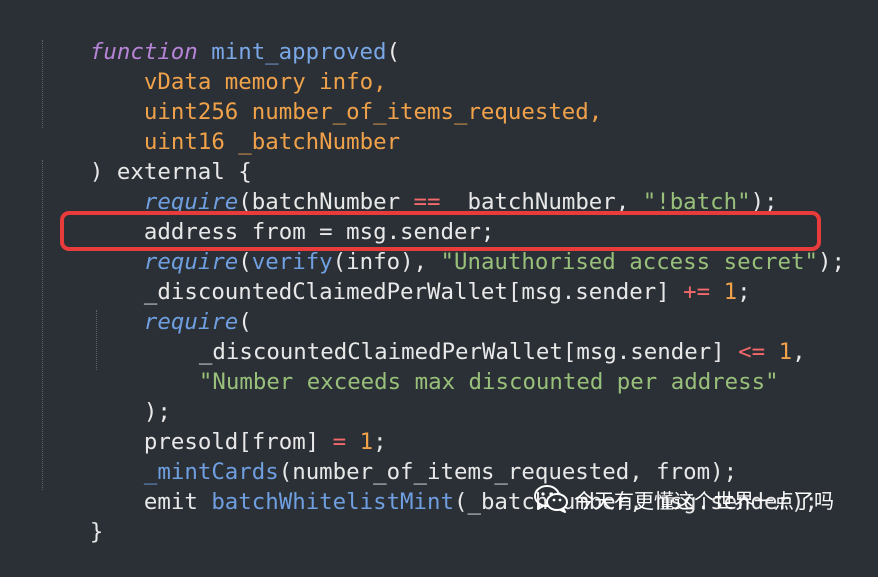 Image resolution: width=878 pixels, height=577 pixels. What do you see at coordinates (197, 322) in the screenshot?
I see `code-line-10: require(` at bounding box center [197, 322].